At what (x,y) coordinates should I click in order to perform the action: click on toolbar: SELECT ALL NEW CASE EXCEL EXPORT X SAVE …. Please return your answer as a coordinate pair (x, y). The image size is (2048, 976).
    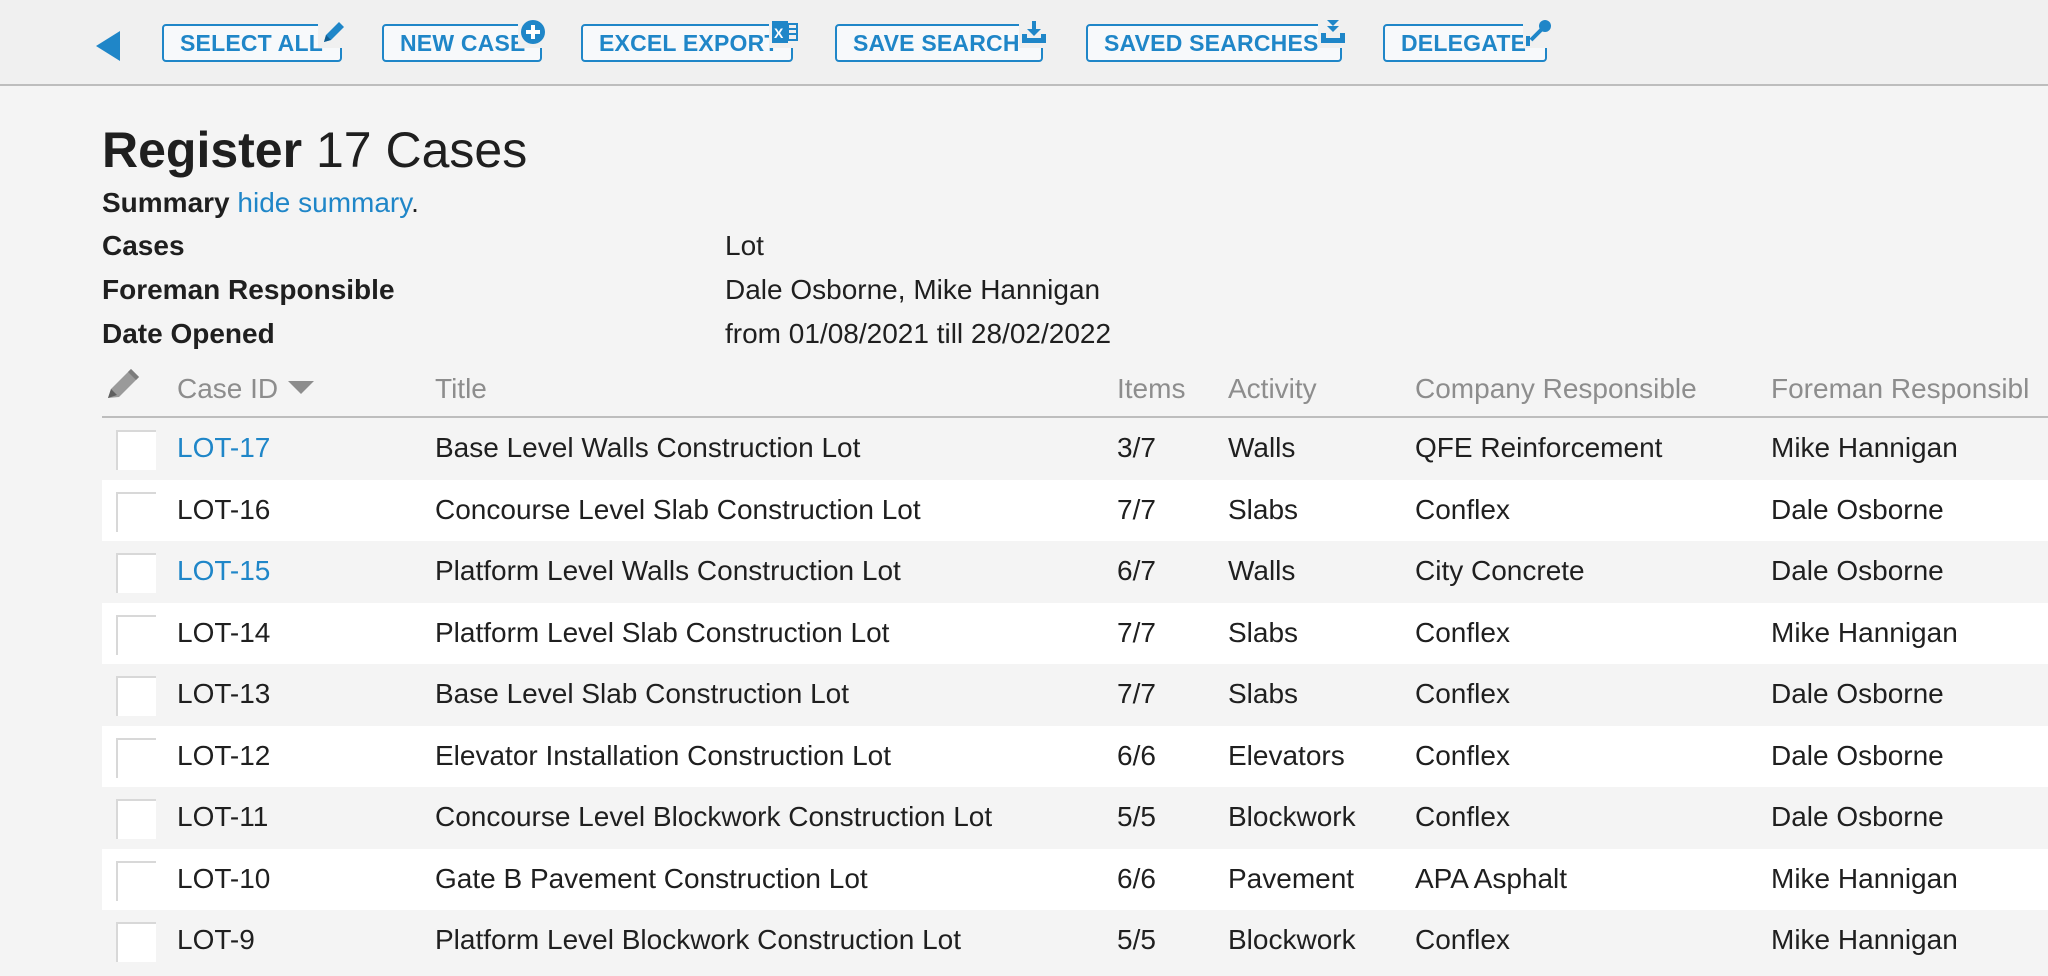
    Looking at the image, I should click on (1024, 43).